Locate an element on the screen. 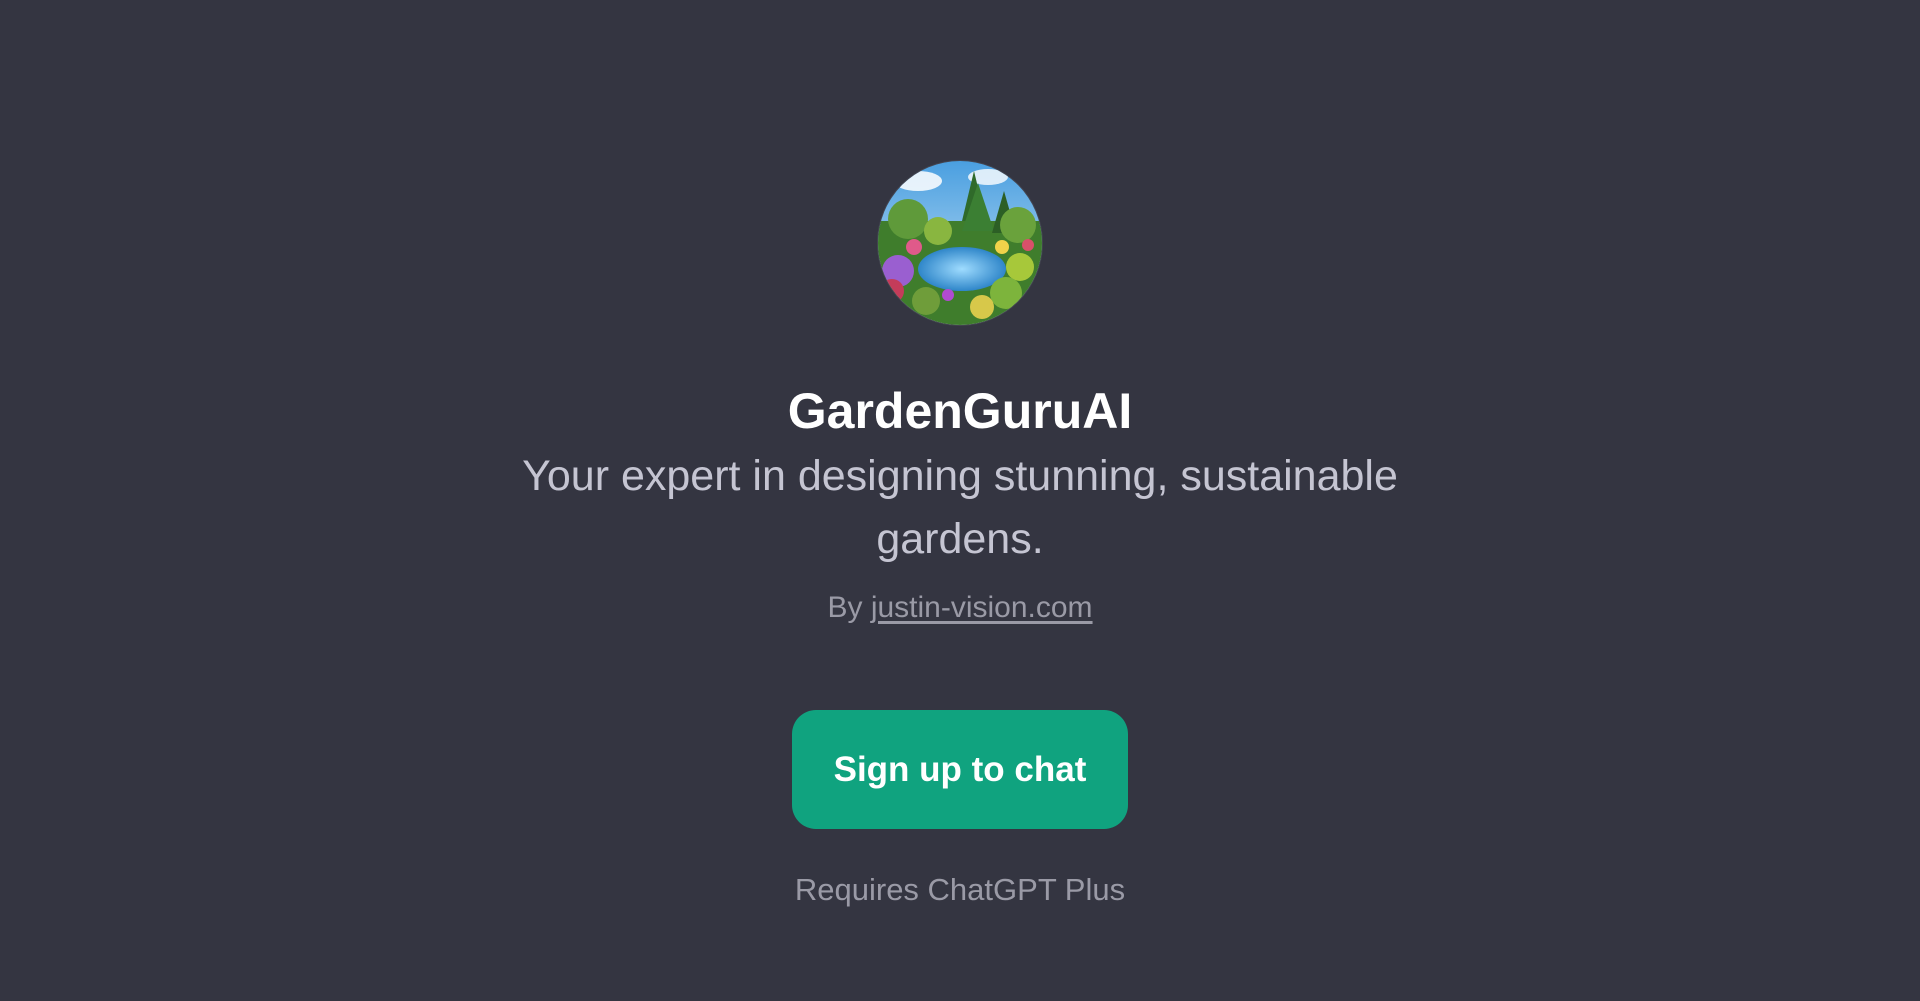 This screenshot has height=1001, width=1920. author-prefix: By is located at coordinates (845, 607).